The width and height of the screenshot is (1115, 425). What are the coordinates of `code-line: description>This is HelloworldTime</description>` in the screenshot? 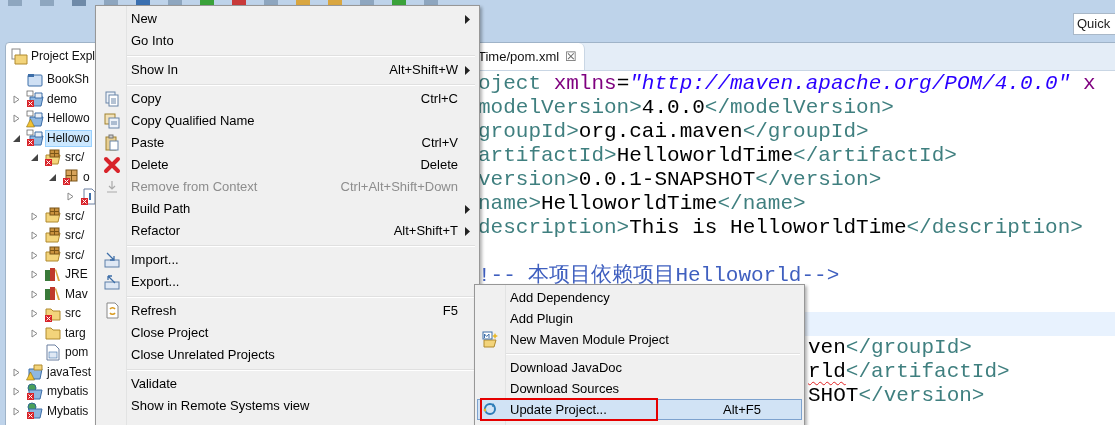 It's located at (780, 227).